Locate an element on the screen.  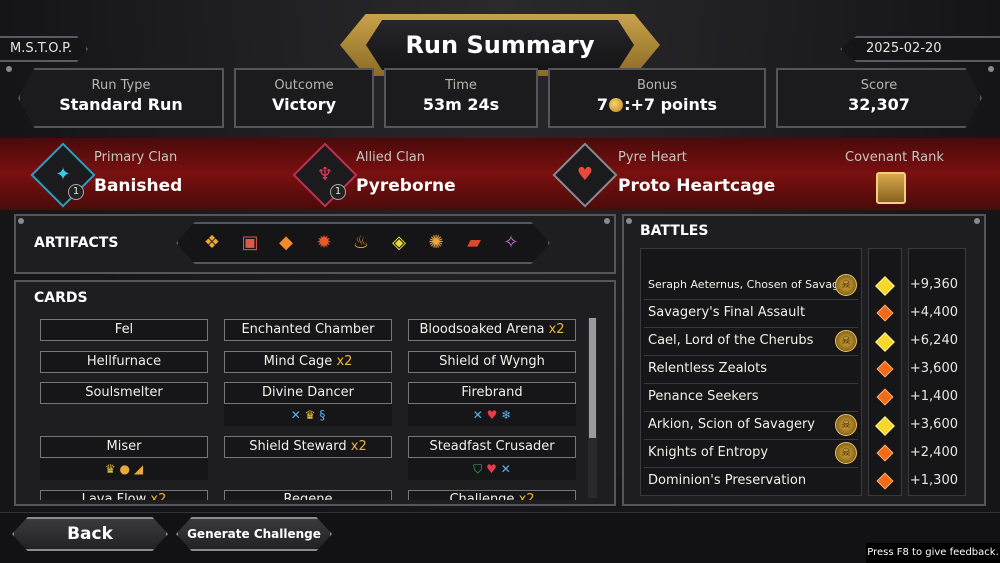
artifacts-title: ARTIFACTS is located at coordinates (76, 243).